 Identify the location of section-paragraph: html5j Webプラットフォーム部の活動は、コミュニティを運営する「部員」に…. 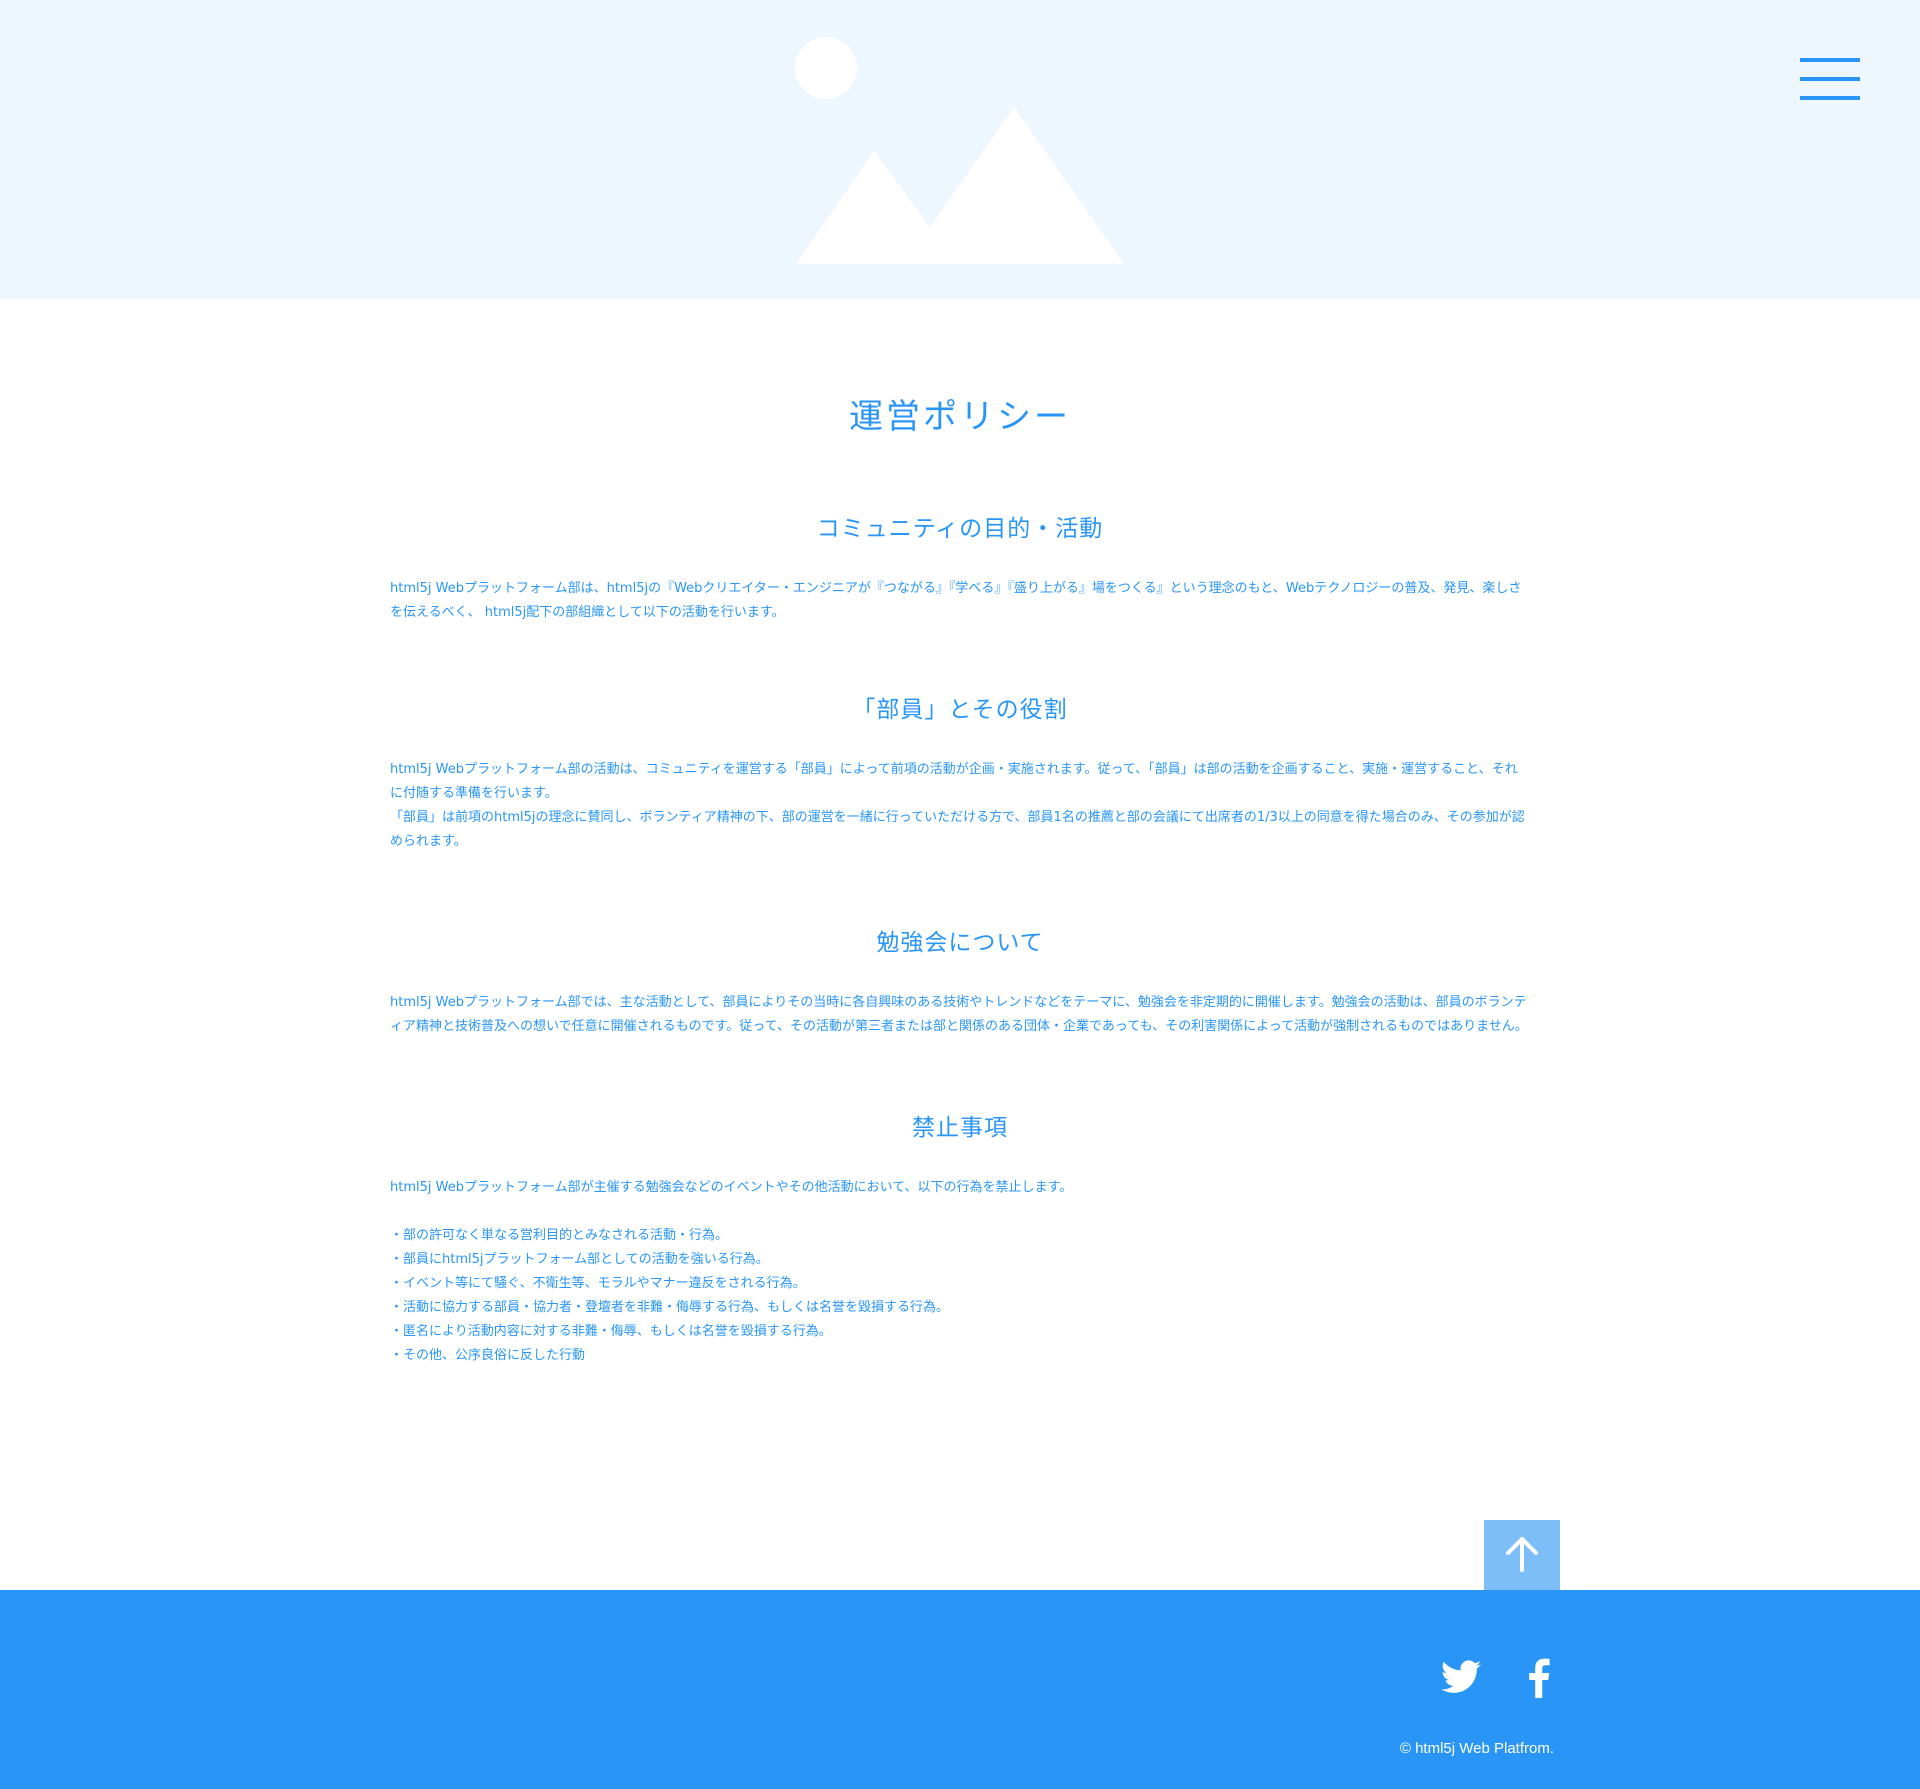
(954, 781).